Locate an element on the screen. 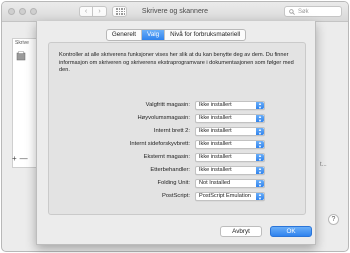 The width and height of the screenshot is (350, 253). tab-bar: Generelt Valg Nivå for forbruksmateriell is located at coordinates (176, 35).